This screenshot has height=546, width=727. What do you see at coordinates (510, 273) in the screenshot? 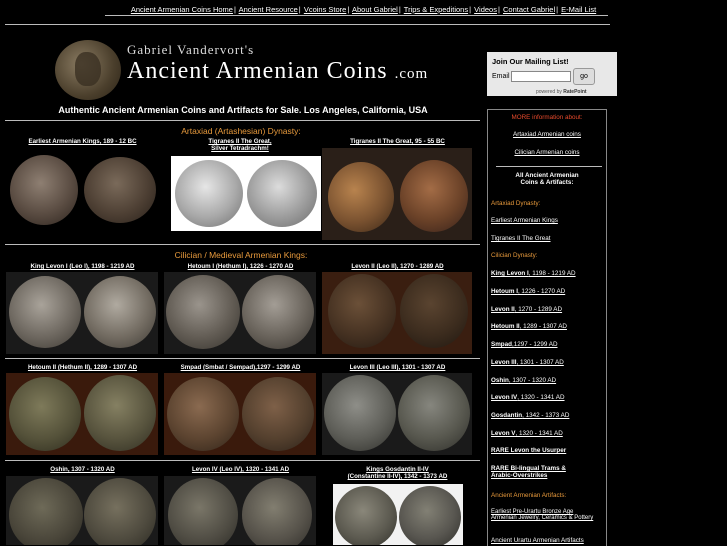
I see `king-name: King Levon I` at bounding box center [510, 273].